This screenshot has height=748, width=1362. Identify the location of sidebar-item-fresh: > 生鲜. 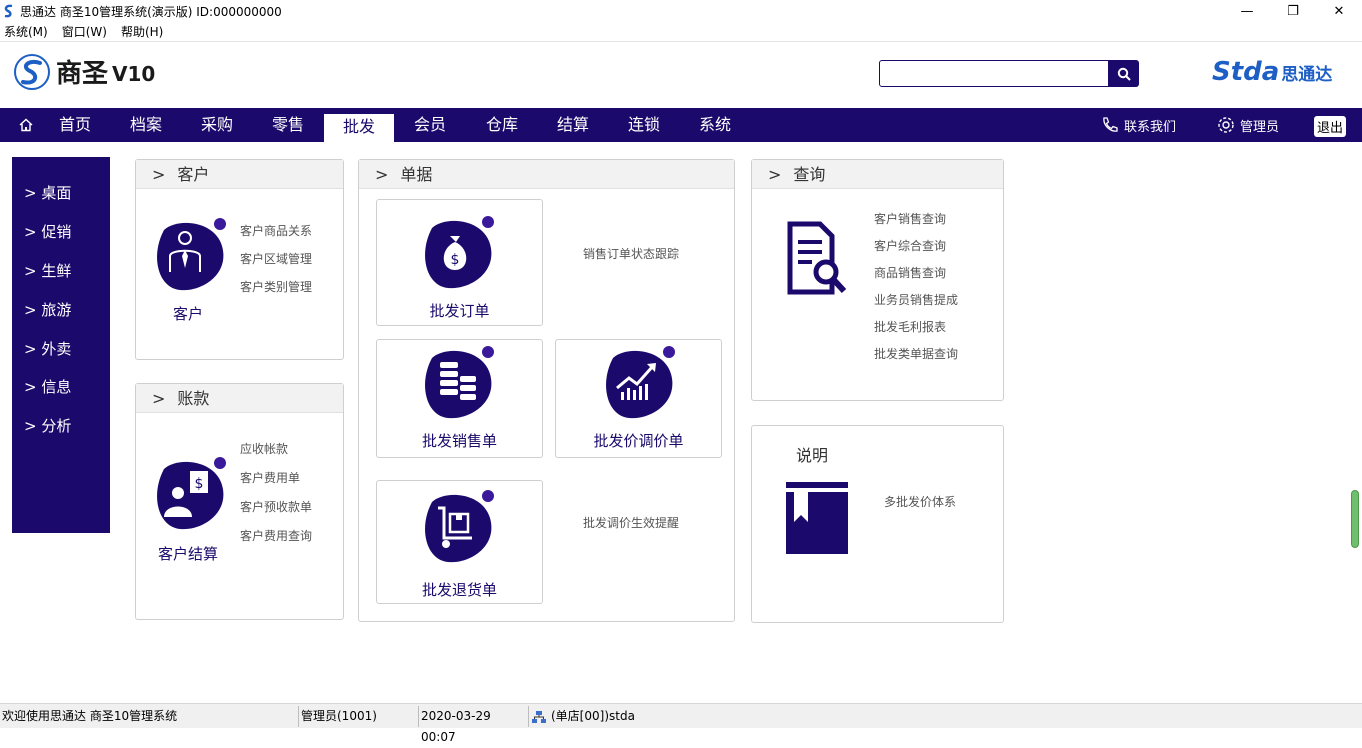
(47, 270).